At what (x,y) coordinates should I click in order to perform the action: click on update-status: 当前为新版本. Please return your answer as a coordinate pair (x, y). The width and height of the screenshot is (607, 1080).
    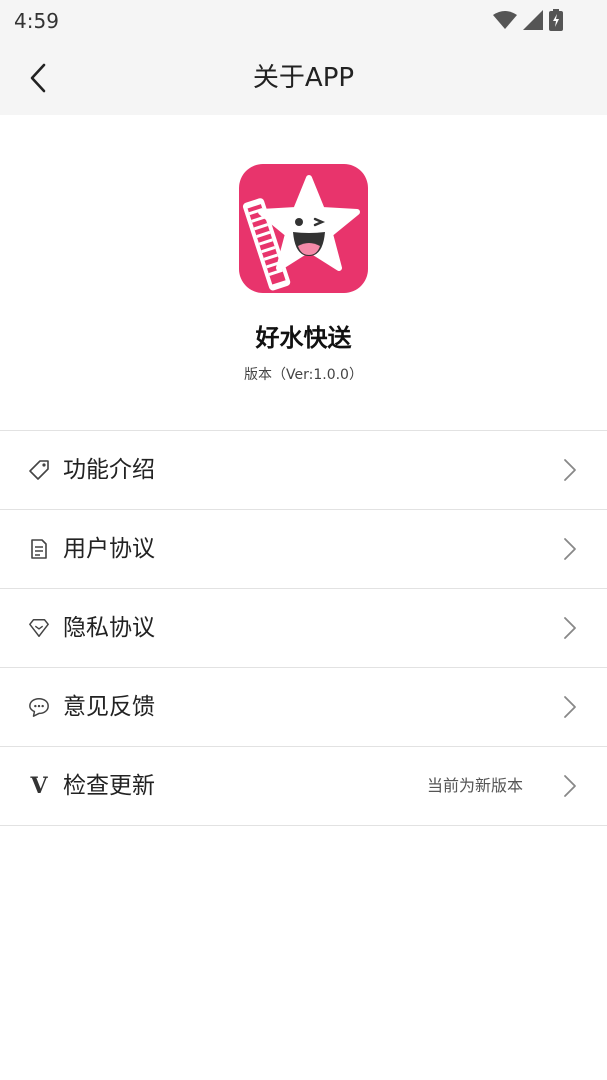
    Looking at the image, I should click on (474, 785).